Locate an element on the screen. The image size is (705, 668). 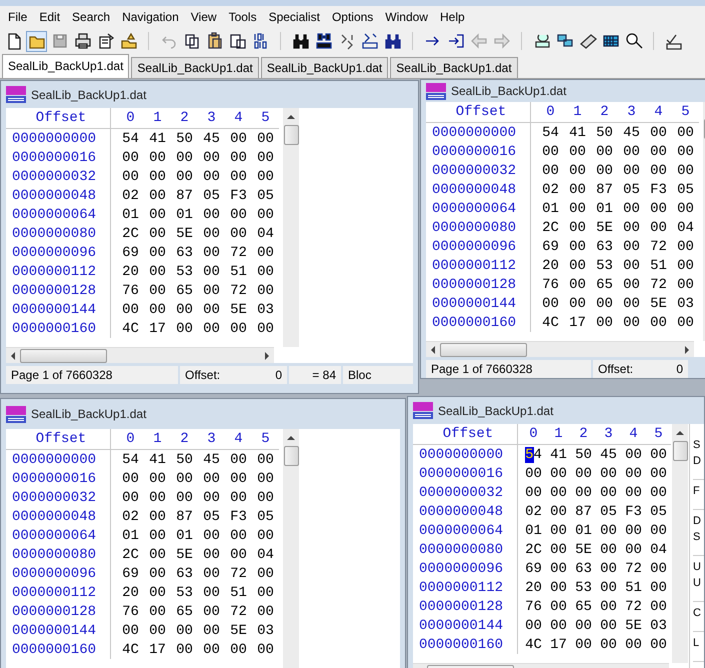
offset-cell: 0000000064 is located at coordinates (58, 214).